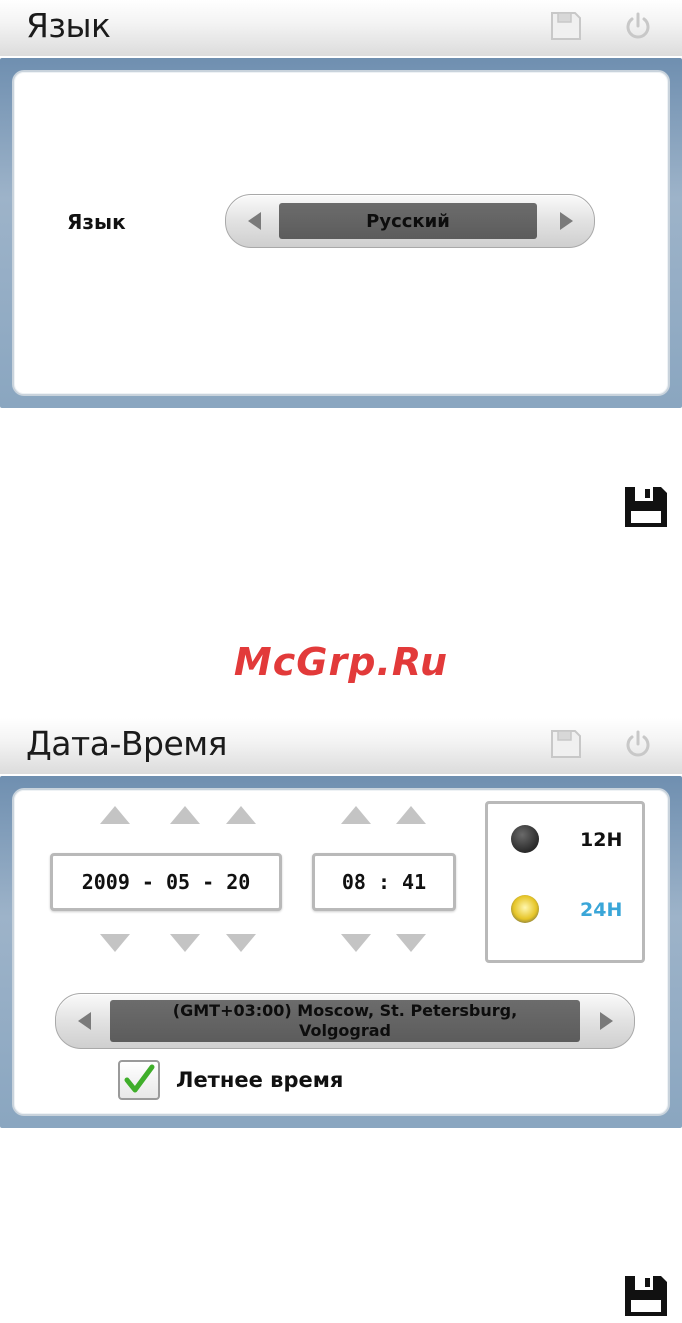 This screenshot has width=682, height=1323. Describe the element at coordinates (525, 909) in the screenshot. I see `radio-24h` at that location.